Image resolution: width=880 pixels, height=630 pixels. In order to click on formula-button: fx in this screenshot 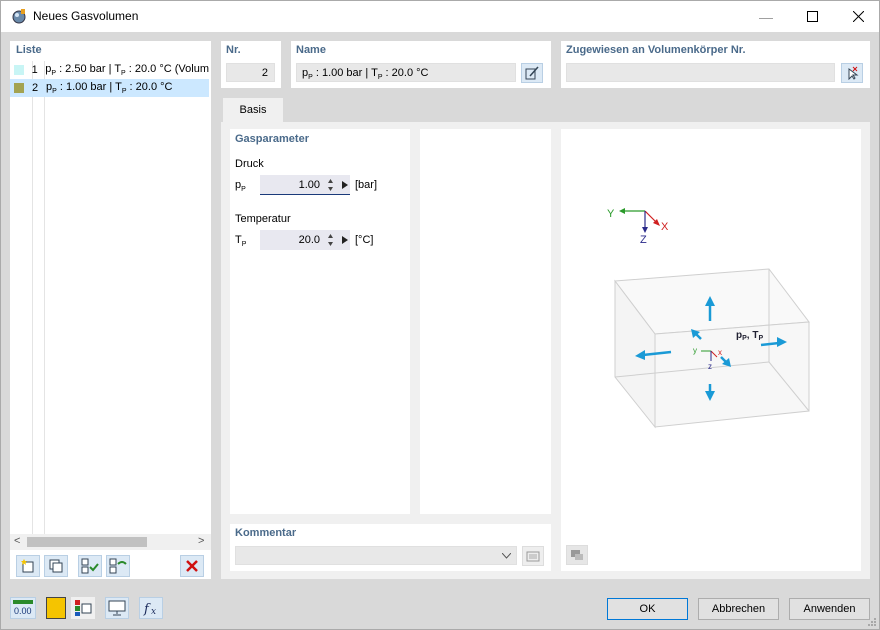, I will do `click(151, 608)`.